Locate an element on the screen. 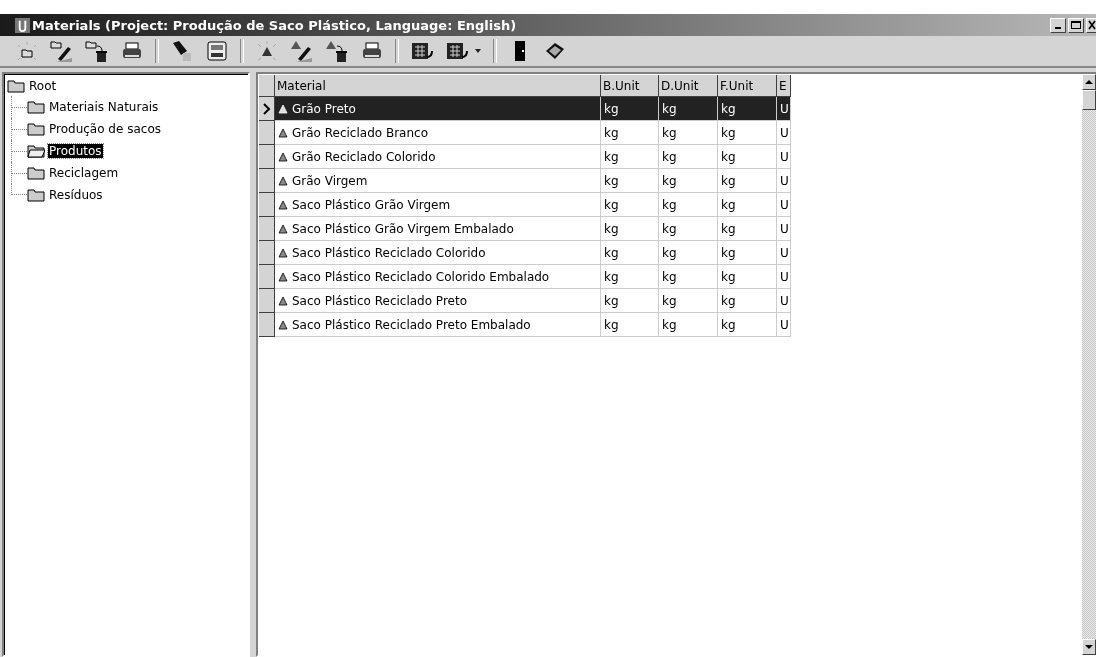  table-cell: Saco Plástico Reciclado Preto Embalado is located at coordinates (438, 325).